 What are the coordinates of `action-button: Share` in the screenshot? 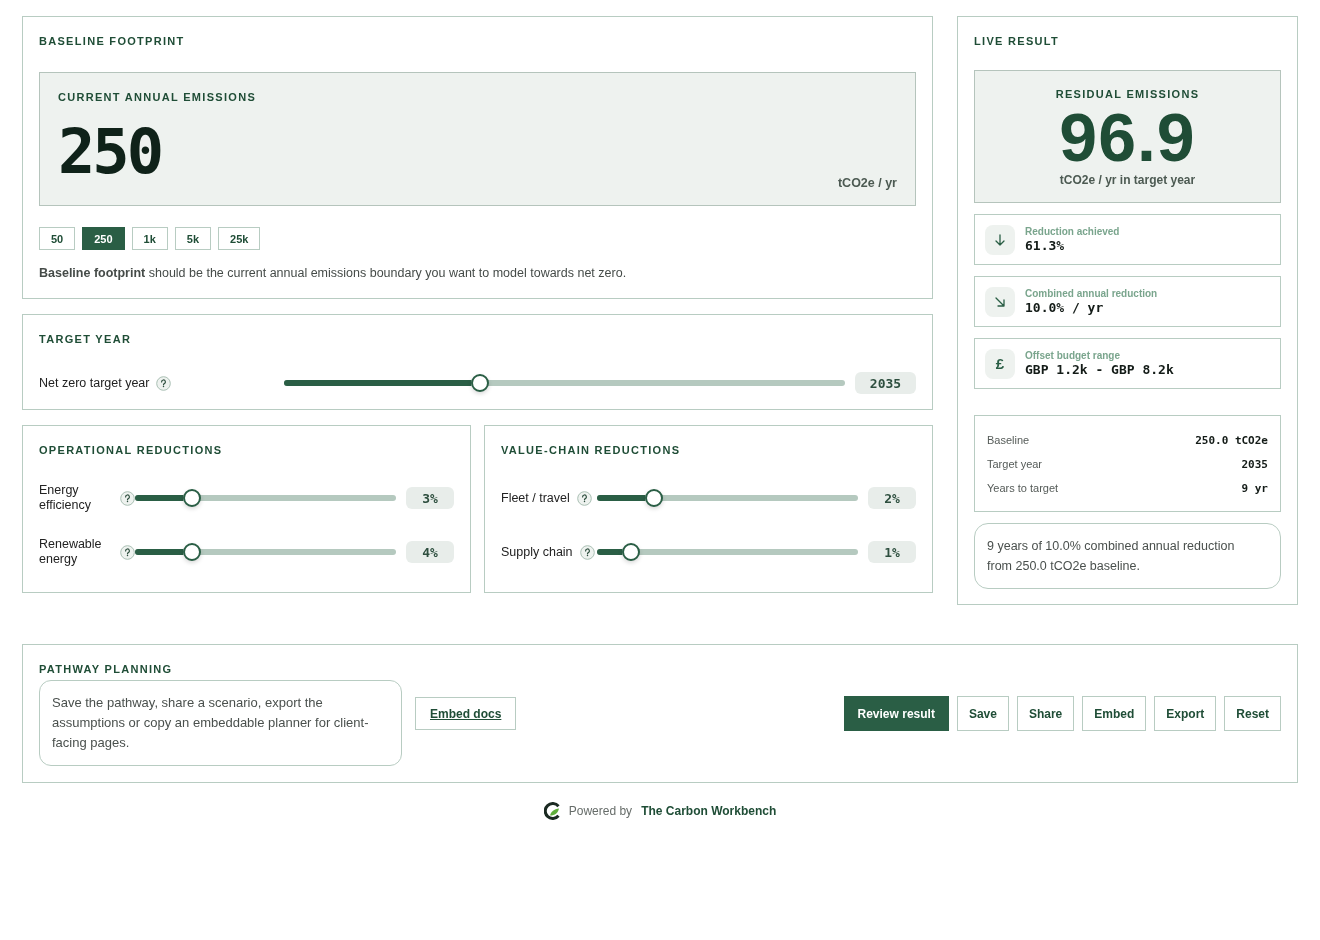 It's located at (1045, 713).